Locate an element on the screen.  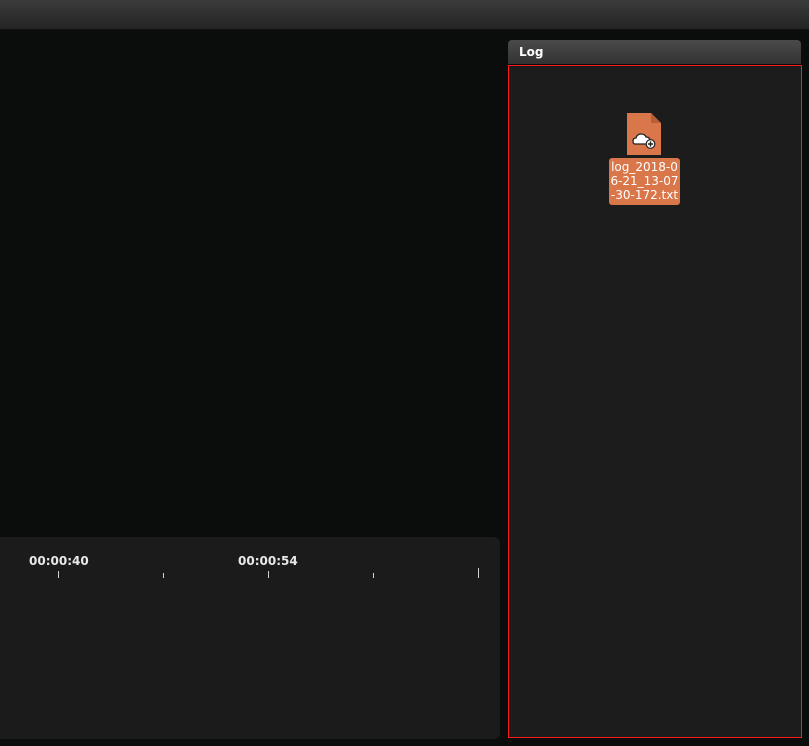
log-panel-header: Log is located at coordinates (654, 52).